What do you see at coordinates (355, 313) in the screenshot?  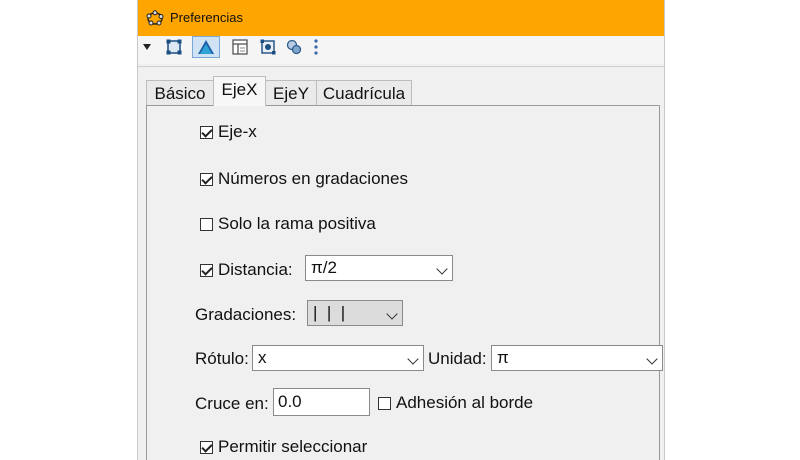 I see `gradaciones-select: | | |` at bounding box center [355, 313].